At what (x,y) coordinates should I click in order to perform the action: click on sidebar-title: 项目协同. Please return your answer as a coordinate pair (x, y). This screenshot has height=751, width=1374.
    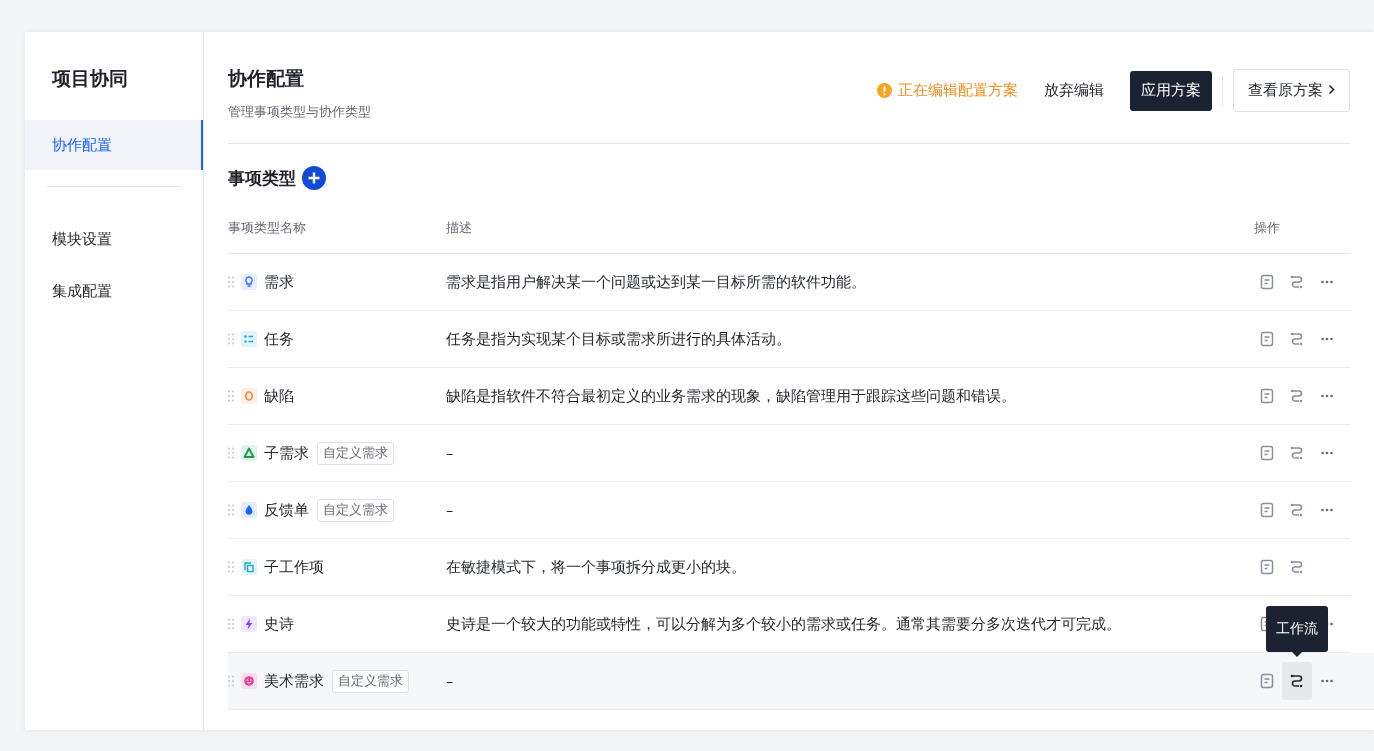
    Looking at the image, I should click on (89, 78).